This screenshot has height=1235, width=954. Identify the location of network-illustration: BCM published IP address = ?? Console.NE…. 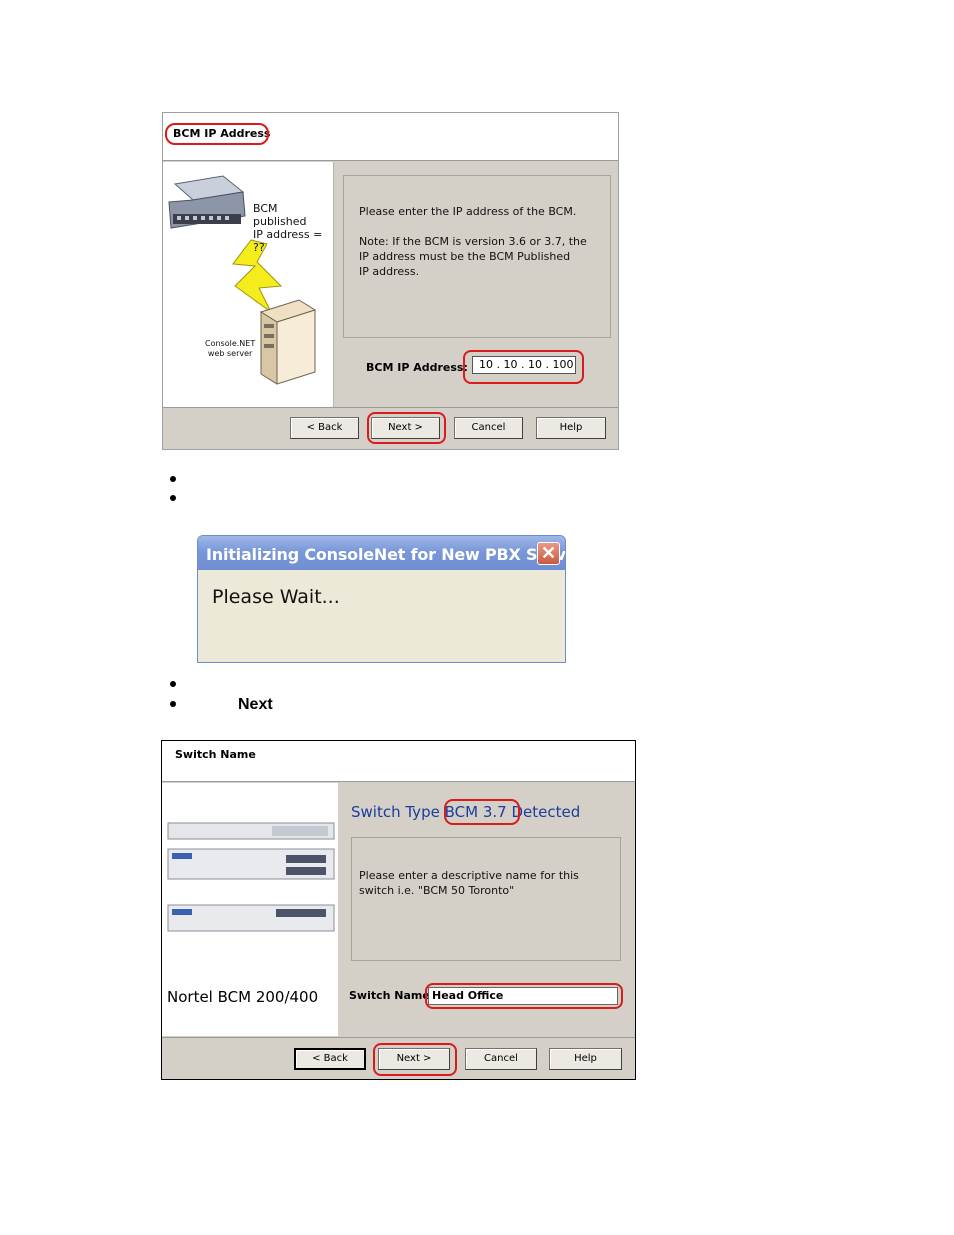
(248, 284).